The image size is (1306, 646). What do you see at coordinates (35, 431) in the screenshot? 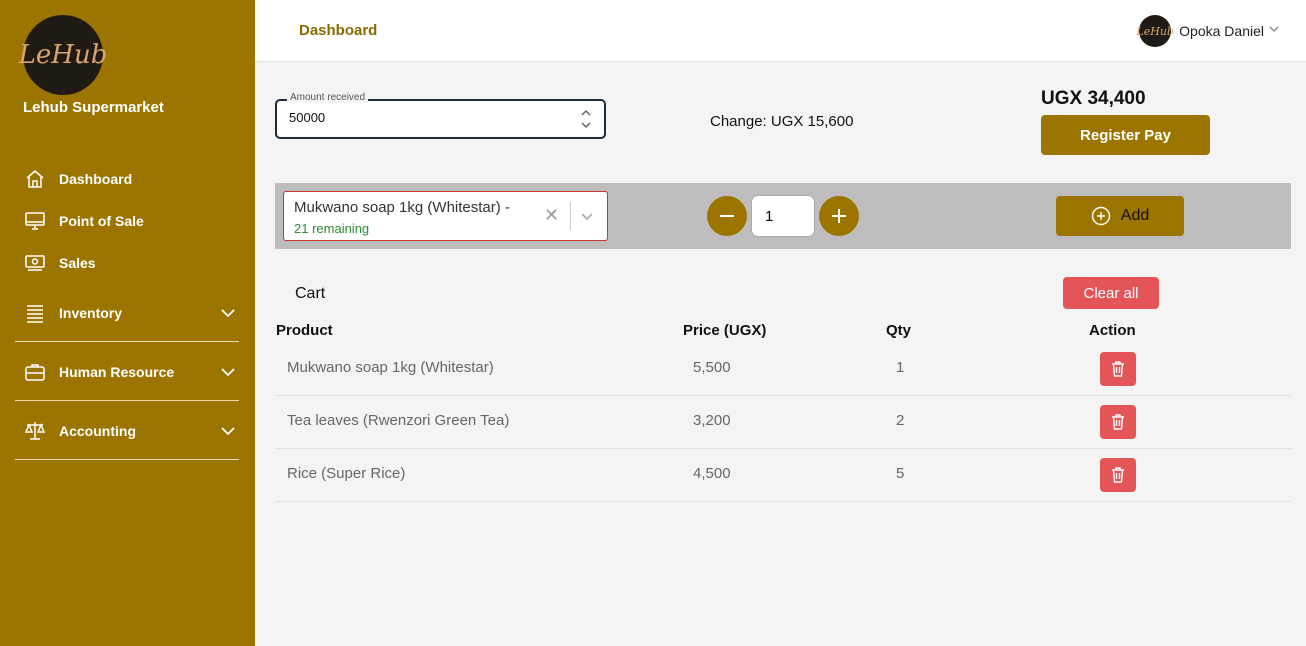
I see `scale-icon` at bounding box center [35, 431].